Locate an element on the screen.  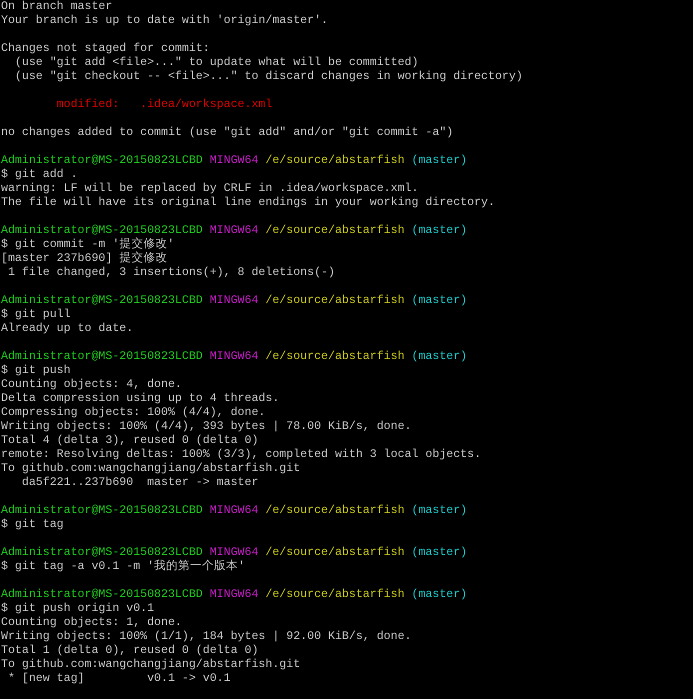
terminal-line: Already up to date. is located at coordinates (67, 328).